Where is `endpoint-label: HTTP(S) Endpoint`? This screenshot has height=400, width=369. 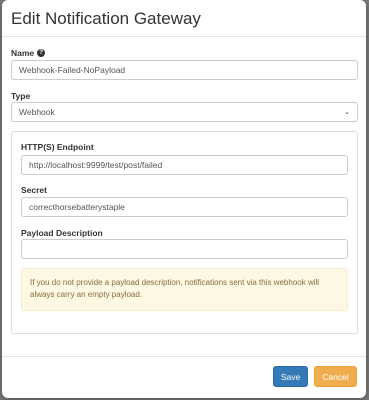 endpoint-label: HTTP(S) Endpoint is located at coordinates (57, 147).